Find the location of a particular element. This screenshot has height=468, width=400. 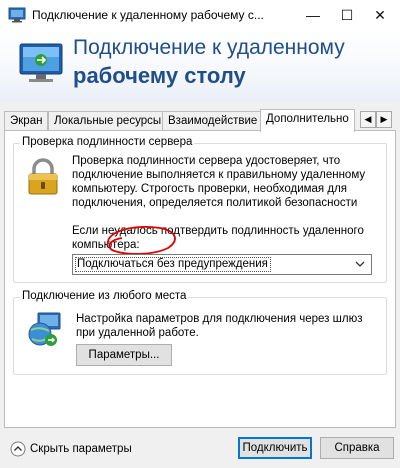

server-auth-group-label: Проверка подлинности сервера is located at coordinates (107, 142).